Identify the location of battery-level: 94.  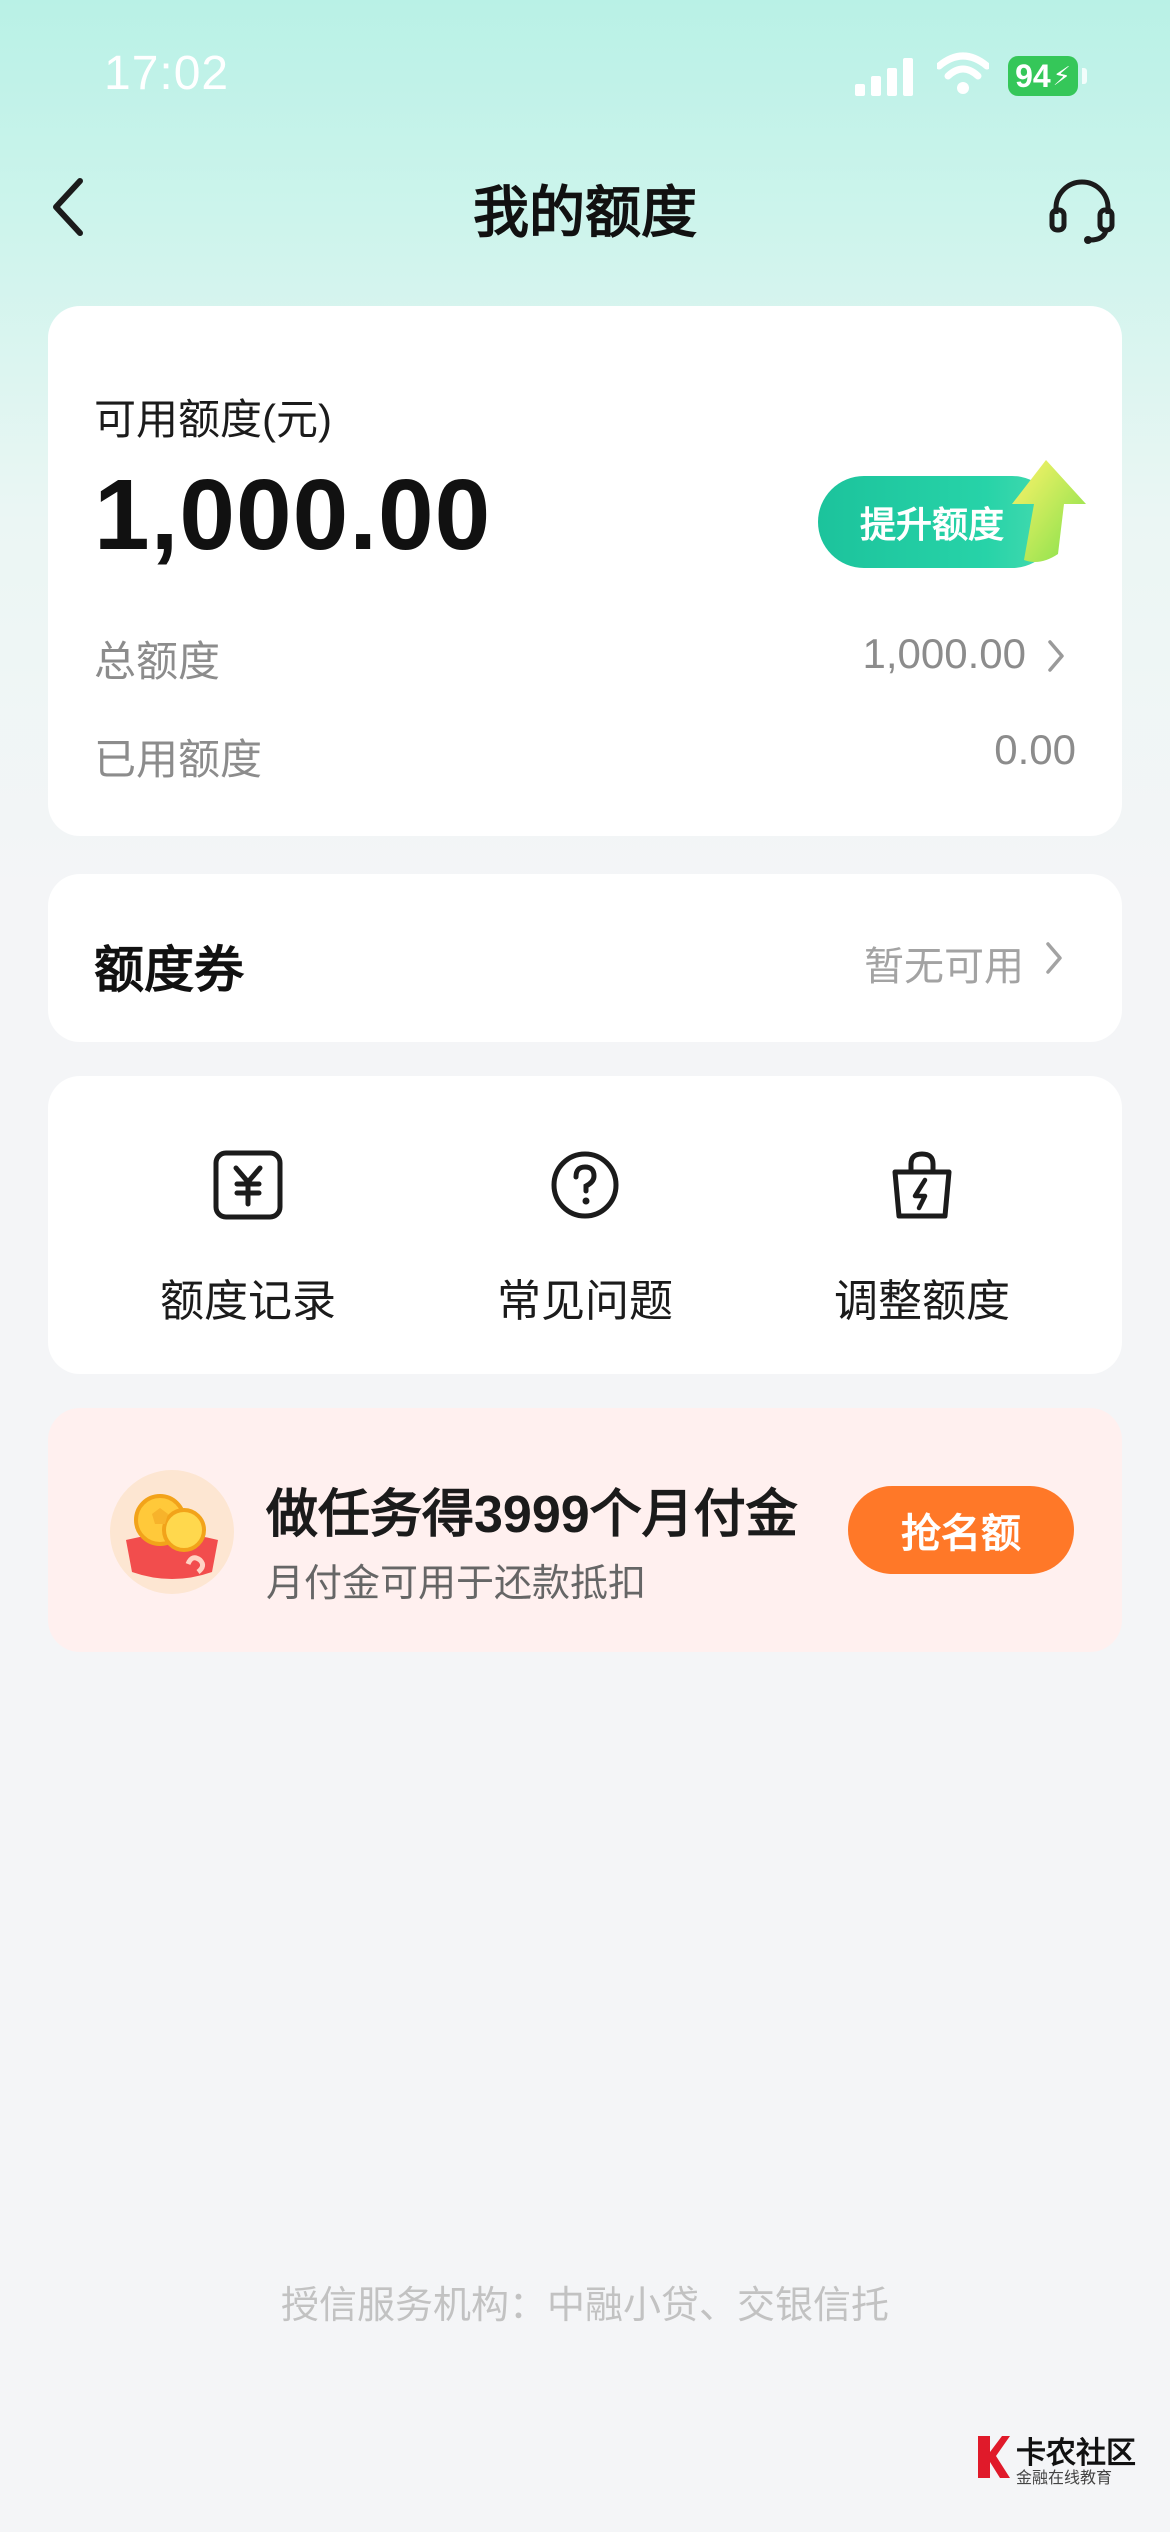
(1033, 75).